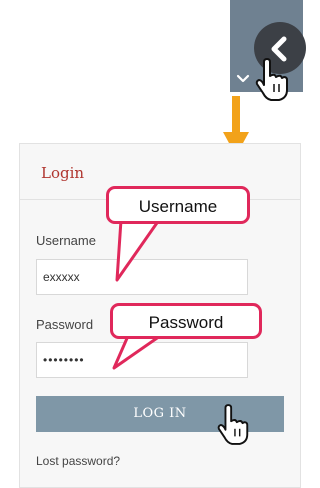 The width and height of the screenshot is (320, 488). I want to click on password-callout-text: Password, so click(186, 322).